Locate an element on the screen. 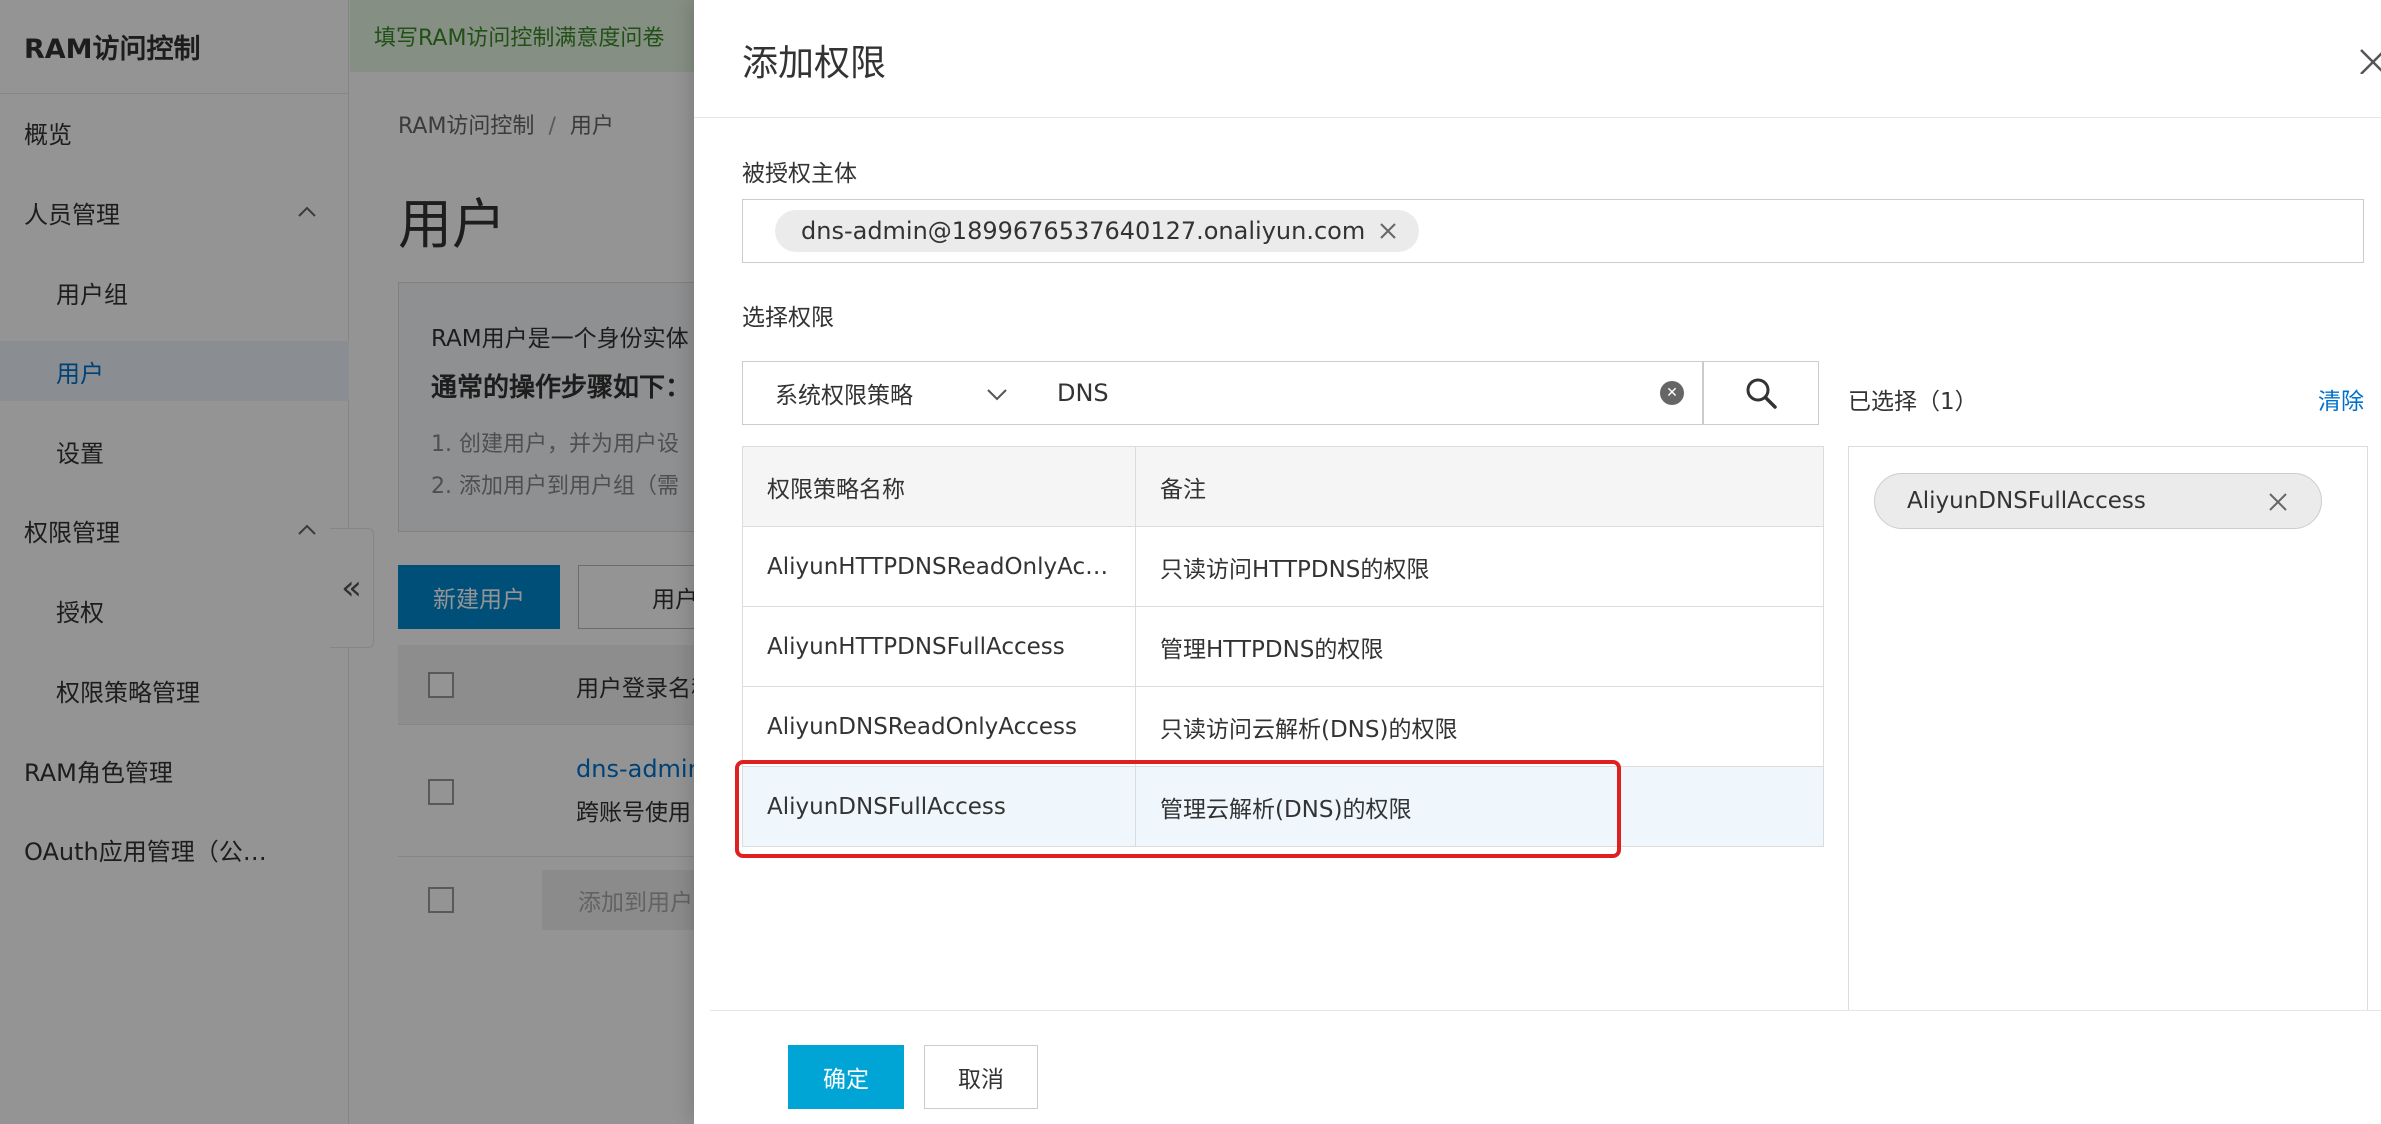 The height and width of the screenshot is (1124, 2381). chevron-down-icon is located at coordinates (997, 395).